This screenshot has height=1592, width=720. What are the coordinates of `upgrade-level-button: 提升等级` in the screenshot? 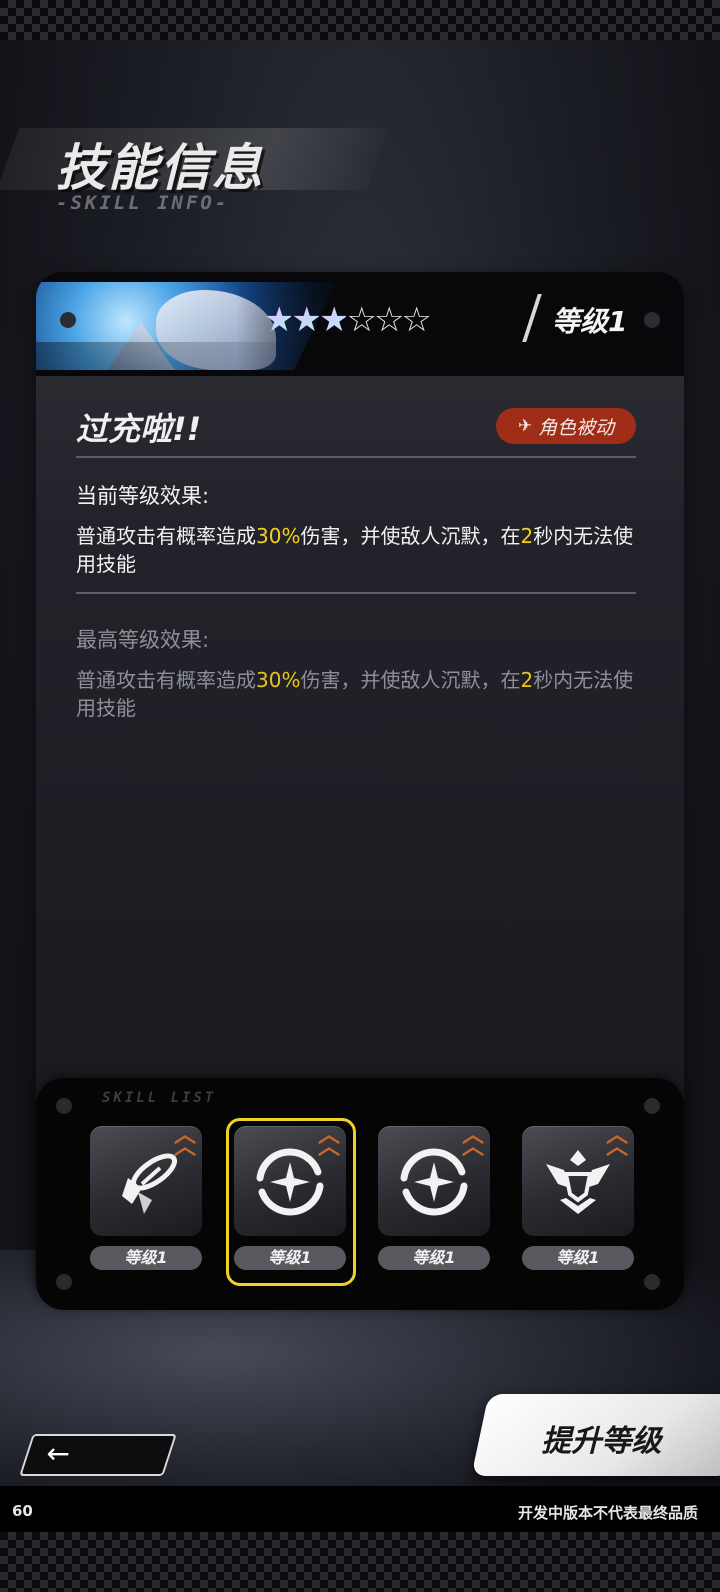 It's located at (595, 1435).